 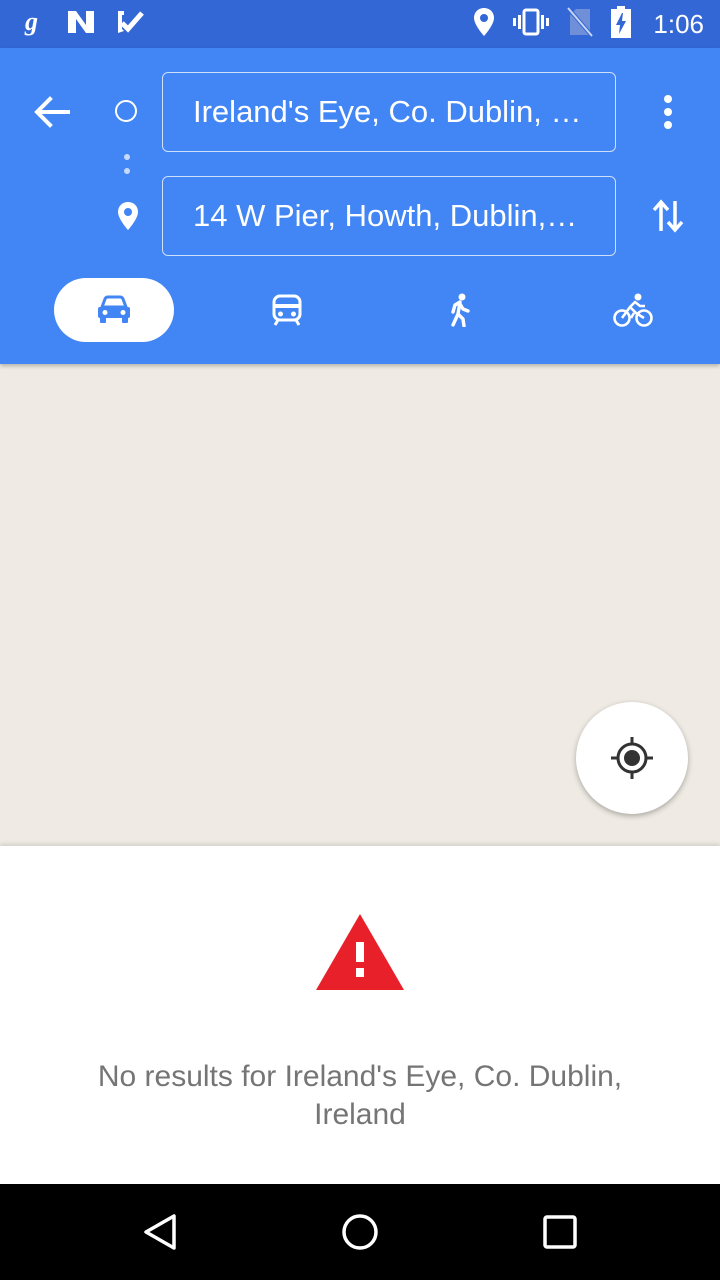 I want to click on mode-cycling-tab, so click(x=633, y=310).